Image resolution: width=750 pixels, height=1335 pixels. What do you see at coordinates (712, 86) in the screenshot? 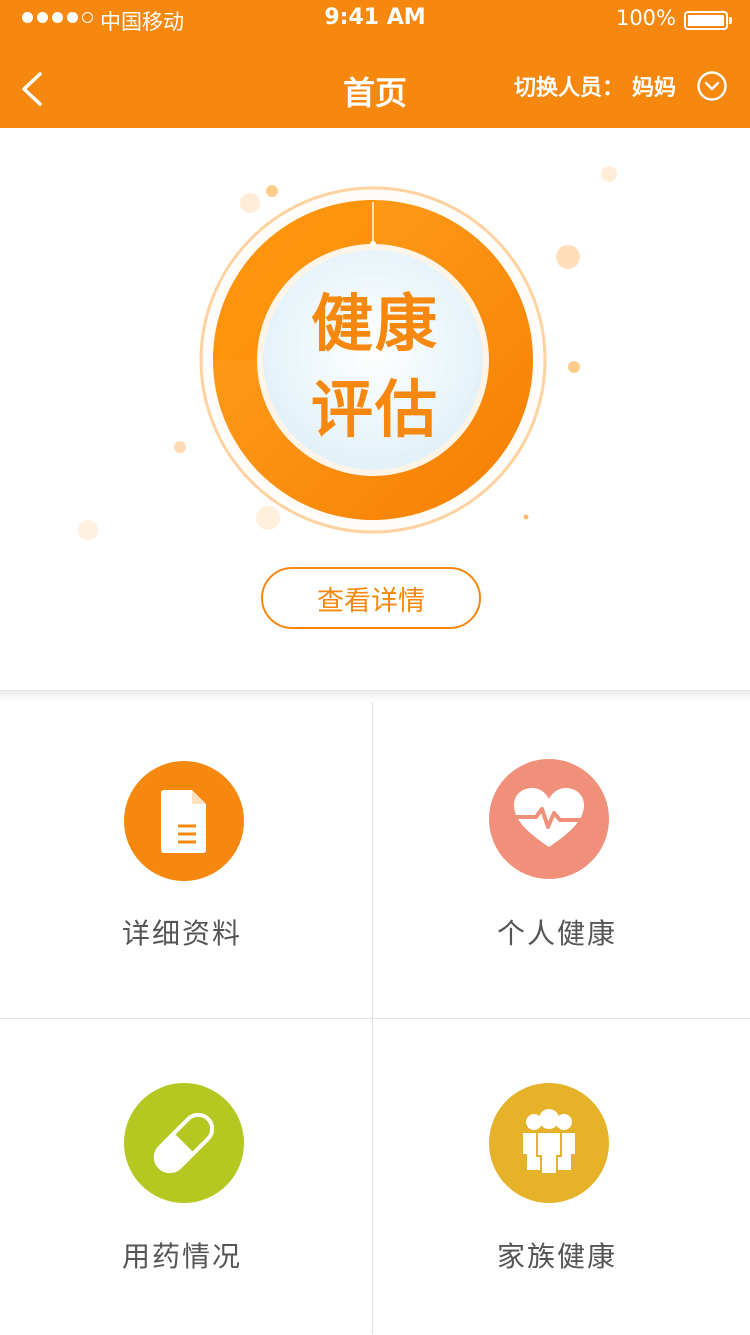
I see `chevron-down-circle-icon` at bounding box center [712, 86].